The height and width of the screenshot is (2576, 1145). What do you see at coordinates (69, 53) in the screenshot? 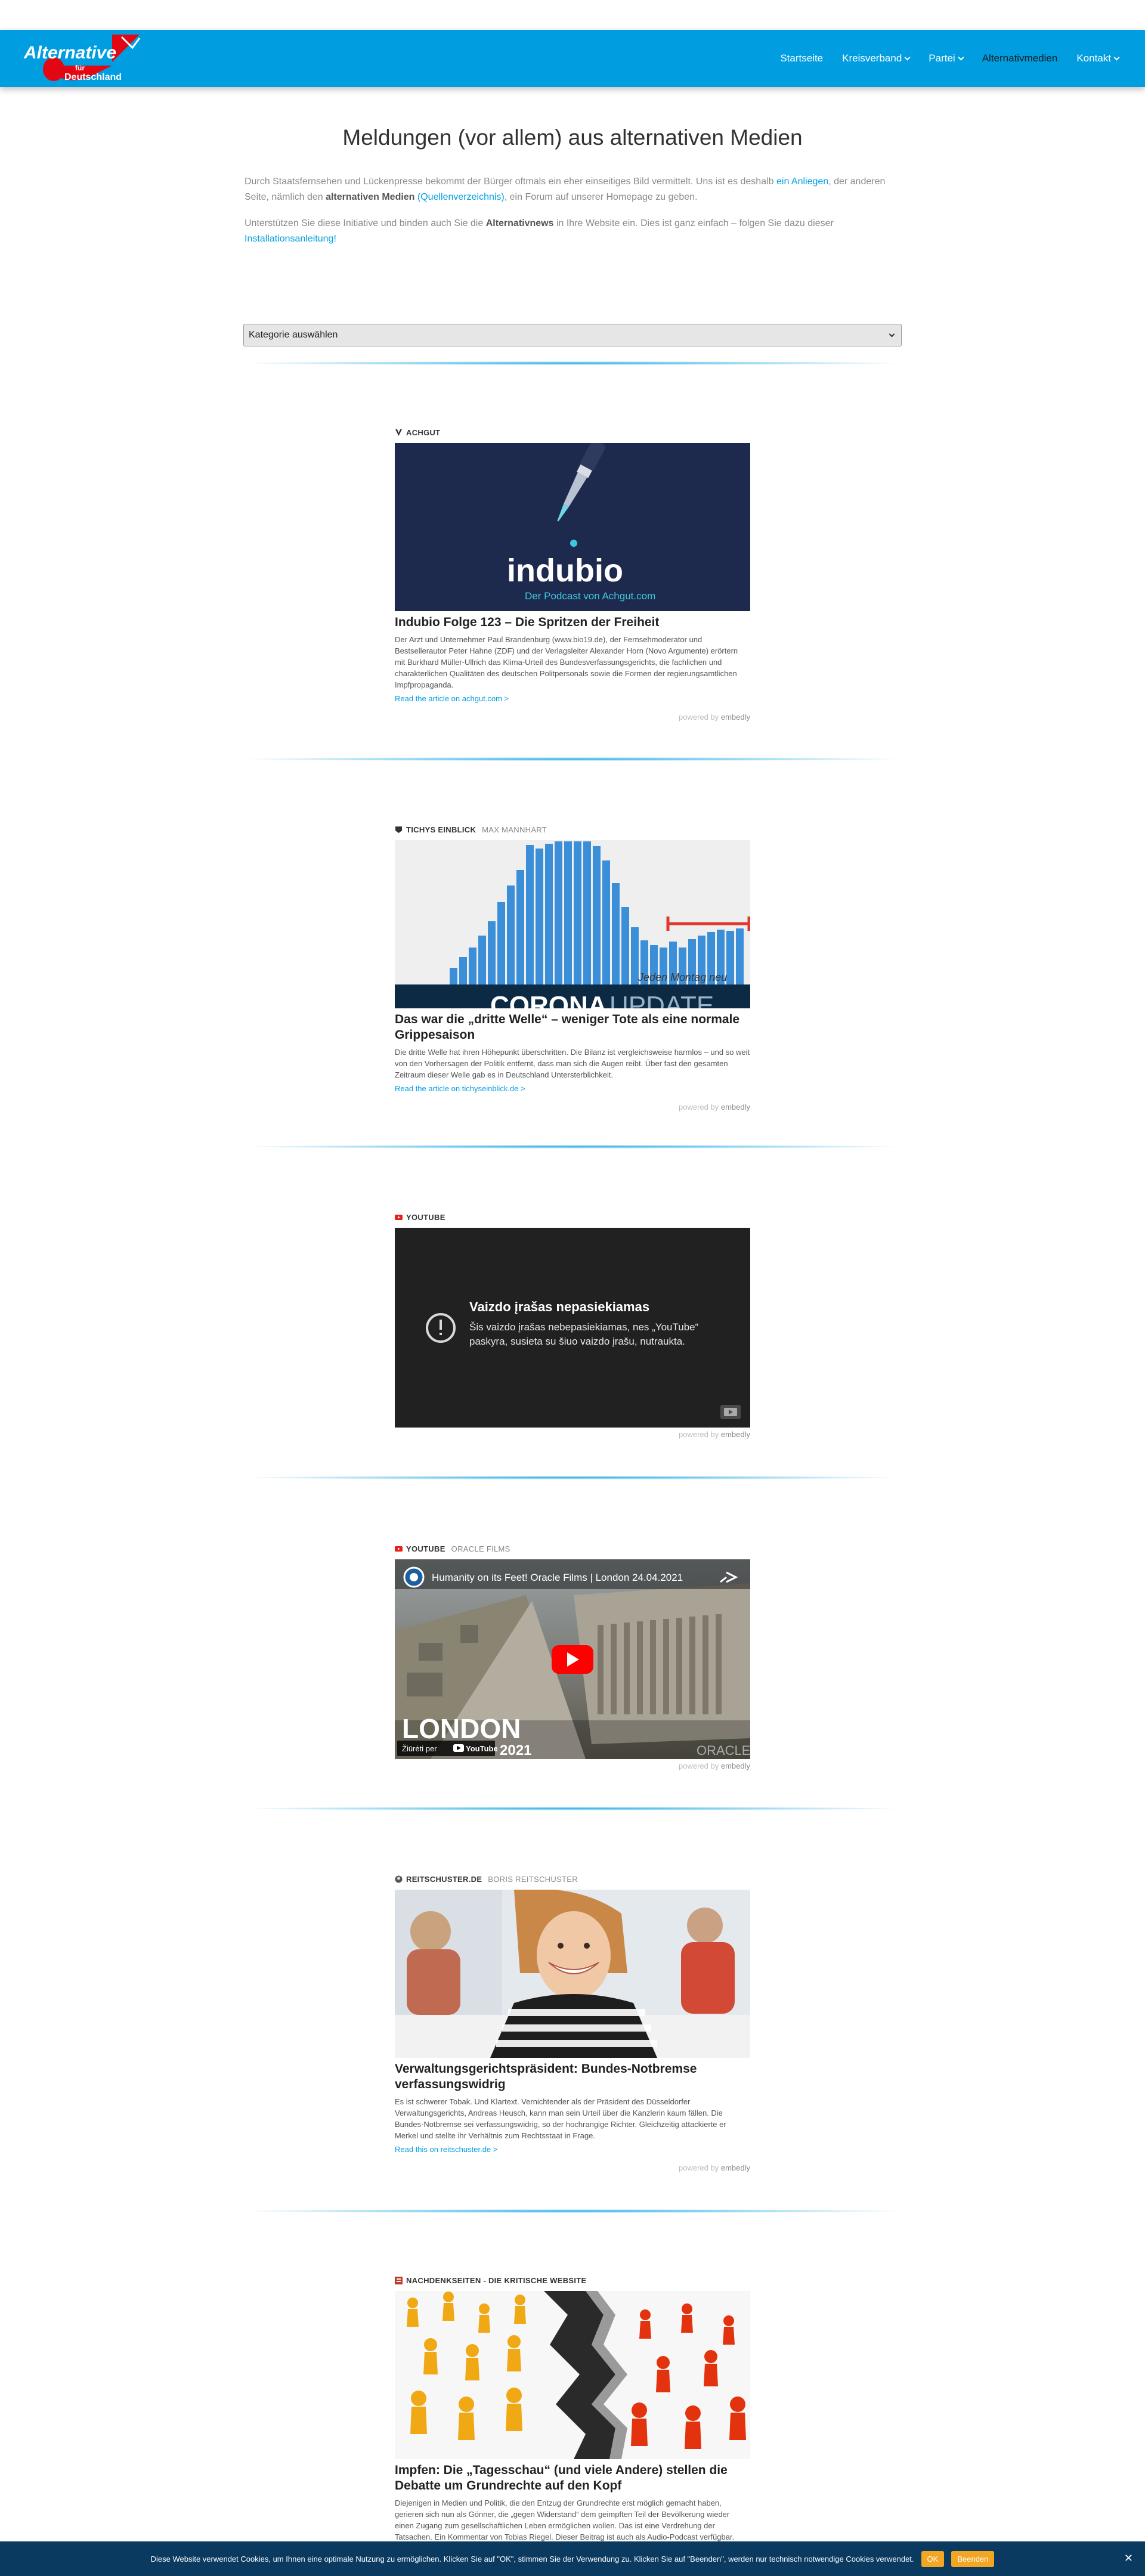
I see `logo-text-main: Alternative` at bounding box center [69, 53].